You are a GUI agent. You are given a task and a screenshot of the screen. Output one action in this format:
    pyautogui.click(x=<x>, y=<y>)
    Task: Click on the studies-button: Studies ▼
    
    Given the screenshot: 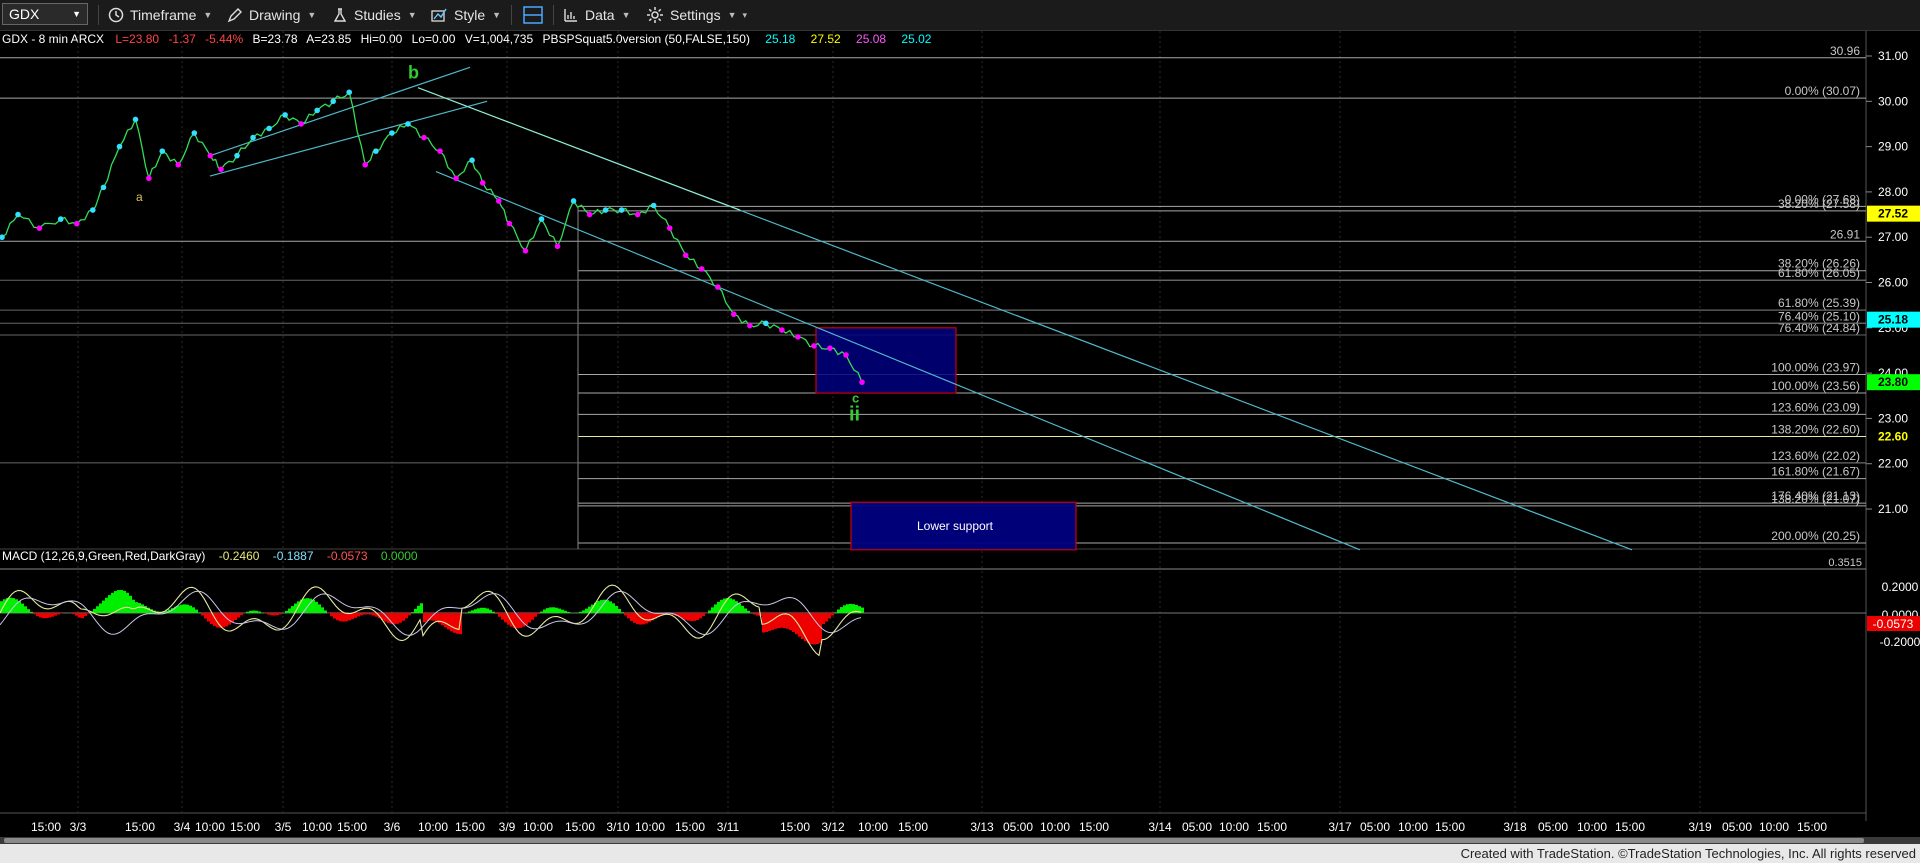 What is the action you would take?
    pyautogui.click(x=374, y=15)
    